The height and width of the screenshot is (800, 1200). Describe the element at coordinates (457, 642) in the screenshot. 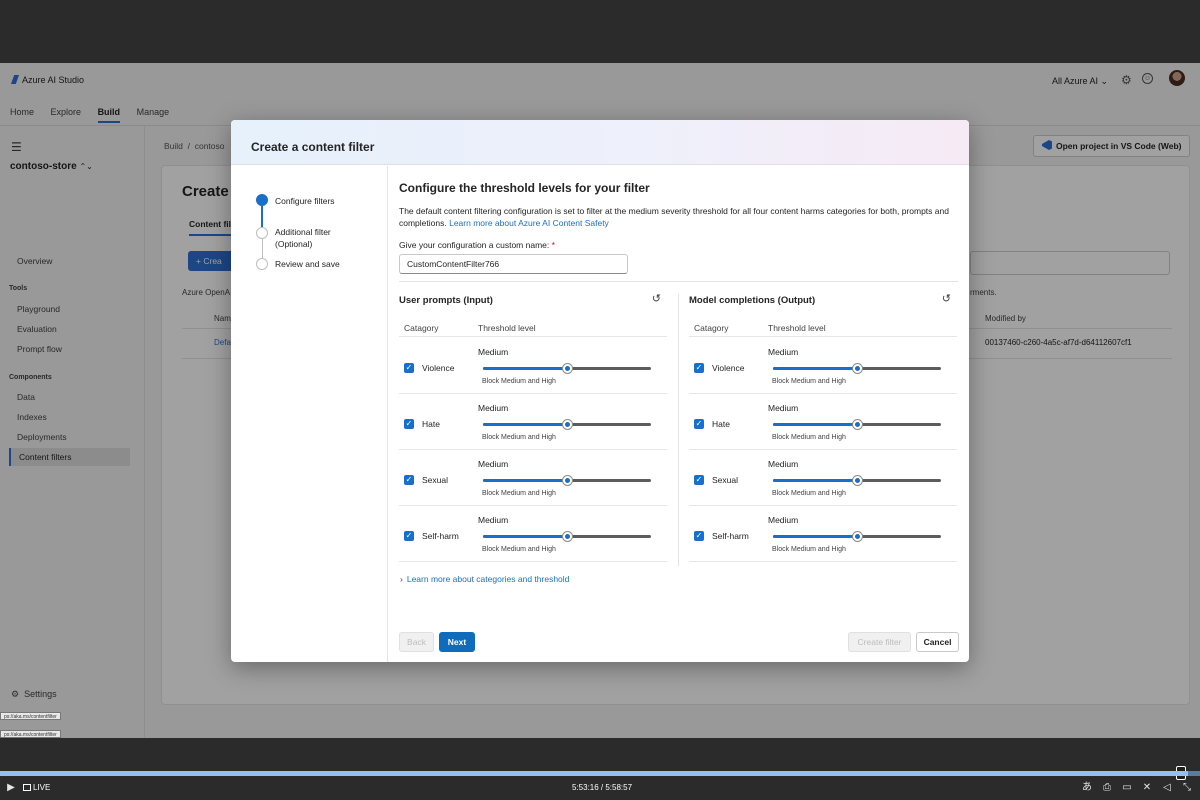

I see `next-button: Next` at that location.